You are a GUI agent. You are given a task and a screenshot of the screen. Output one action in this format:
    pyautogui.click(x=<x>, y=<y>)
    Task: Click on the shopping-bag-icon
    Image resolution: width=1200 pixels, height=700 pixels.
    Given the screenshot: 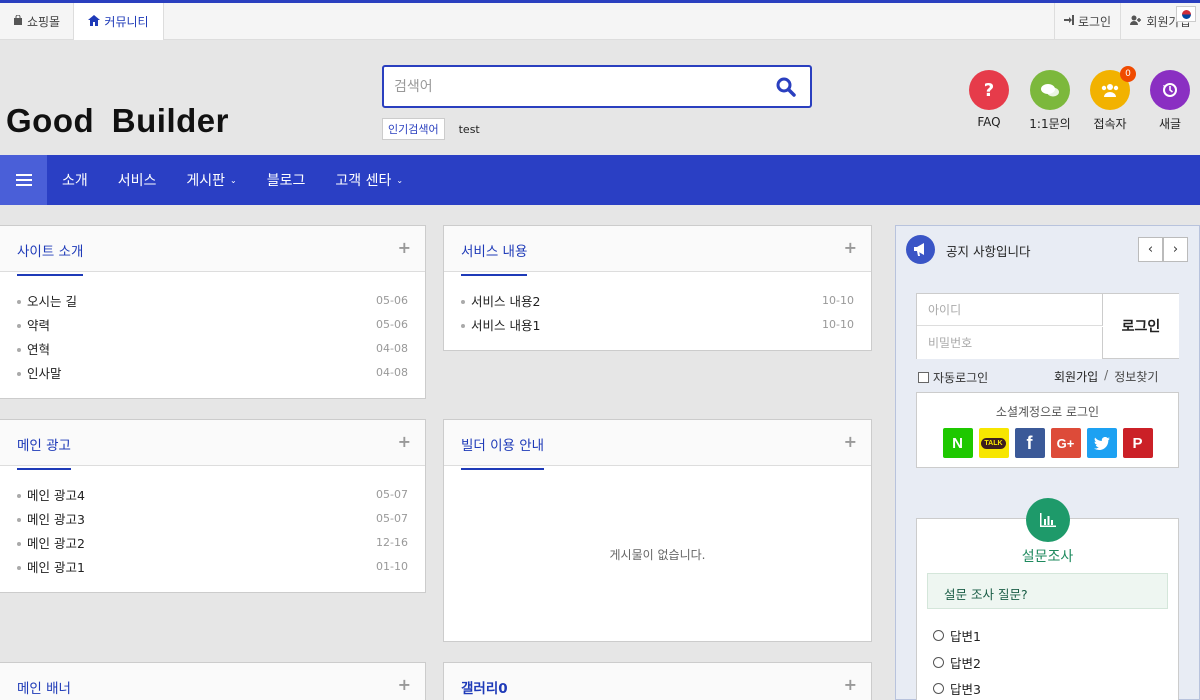 What is the action you would take?
    pyautogui.click(x=18, y=21)
    